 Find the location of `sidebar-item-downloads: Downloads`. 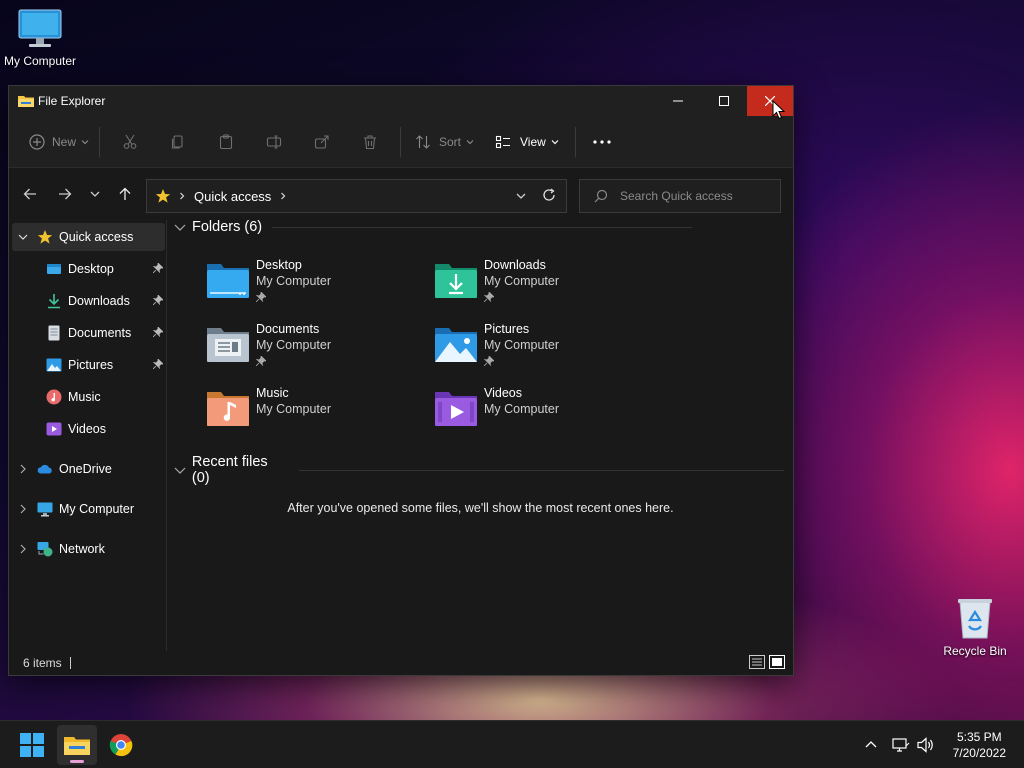

sidebar-item-downloads: Downloads is located at coordinates (88, 301).